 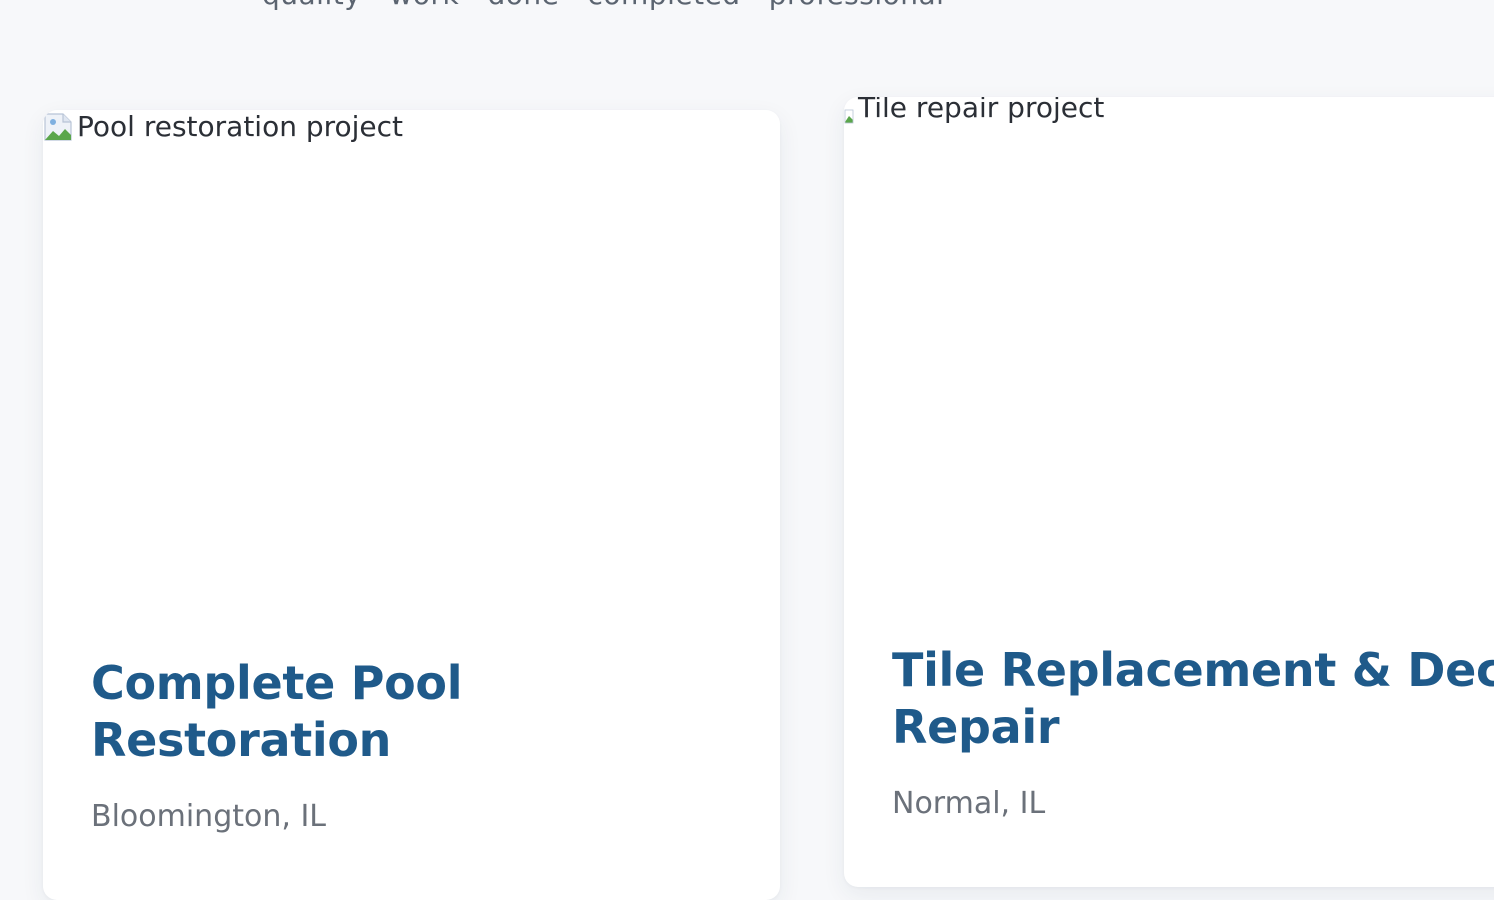 What do you see at coordinates (240, 126) in the screenshot?
I see `project-image-alt-text: Pool restoration project` at bounding box center [240, 126].